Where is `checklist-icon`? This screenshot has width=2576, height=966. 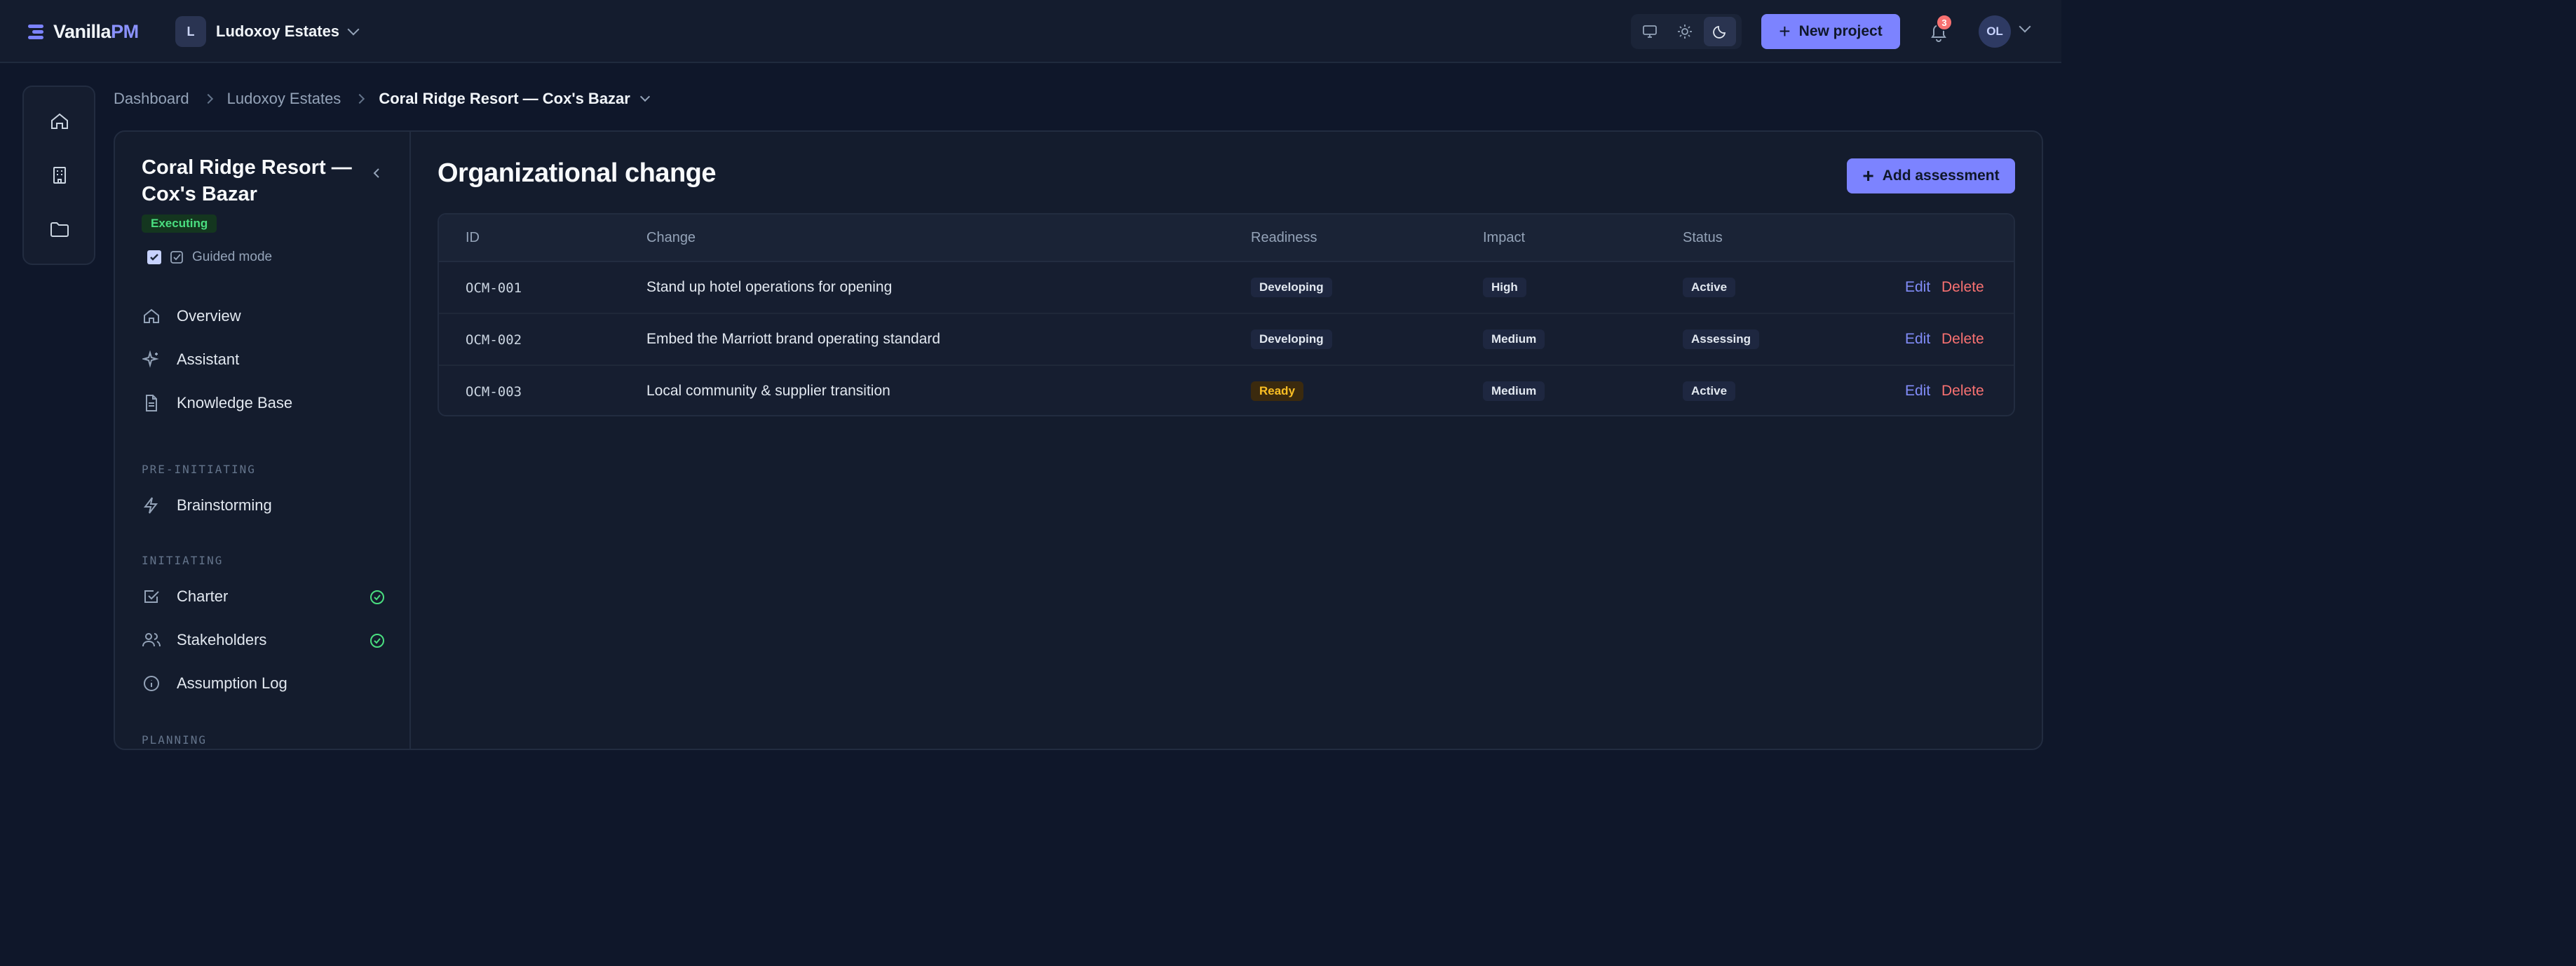 checklist-icon is located at coordinates (176, 257).